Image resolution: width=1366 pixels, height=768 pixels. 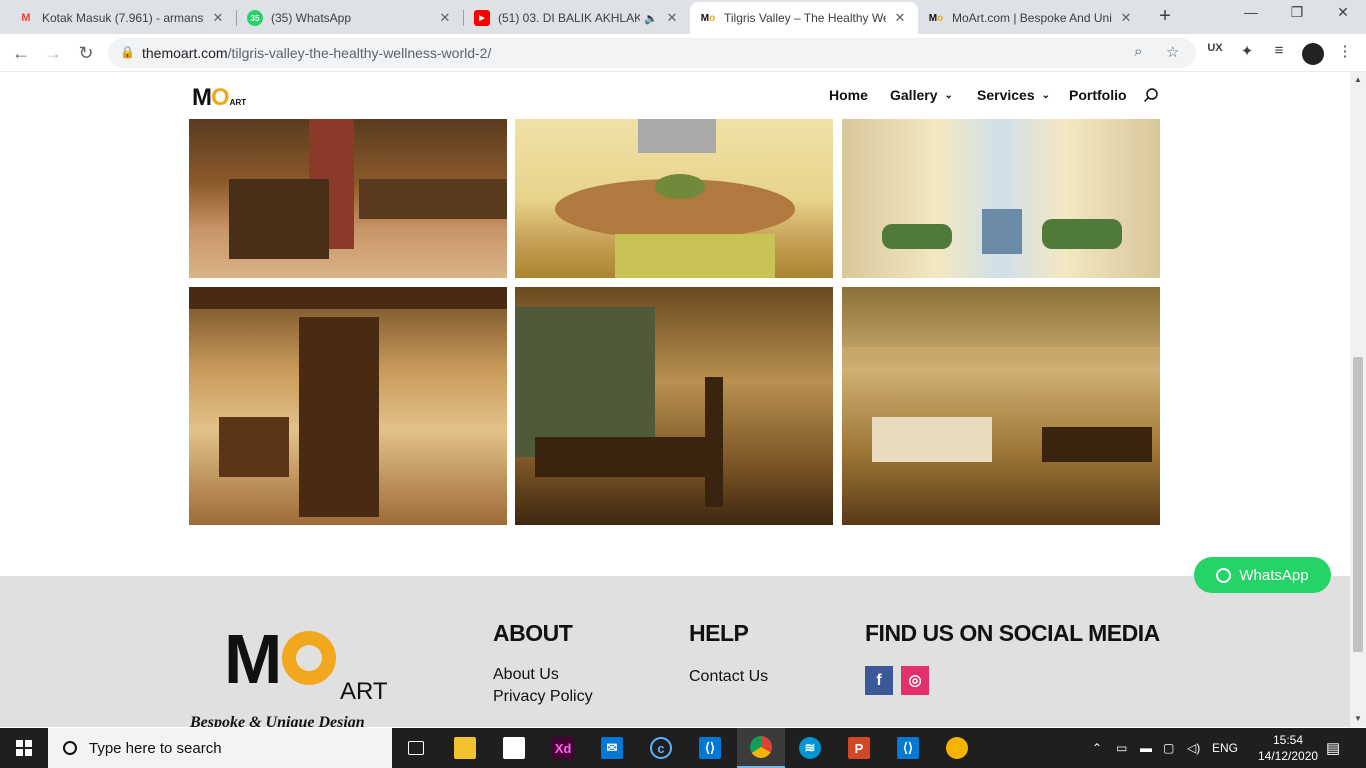 What do you see at coordinates (1215, 48) in the screenshot?
I see `ux-extension-icon: UX` at bounding box center [1215, 48].